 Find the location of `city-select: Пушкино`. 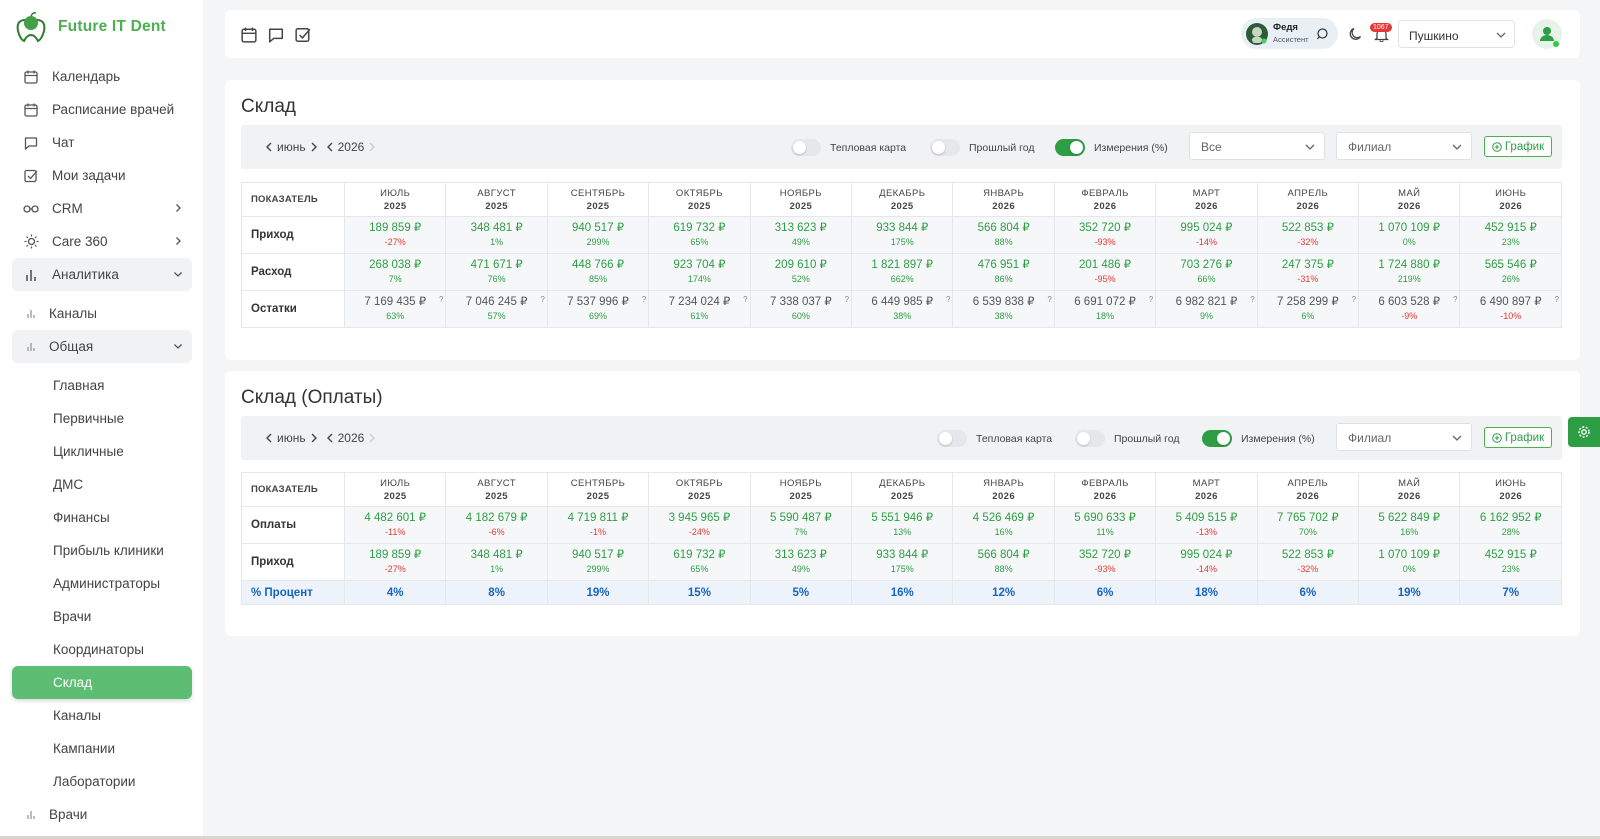

city-select: Пушкино is located at coordinates (1456, 34).